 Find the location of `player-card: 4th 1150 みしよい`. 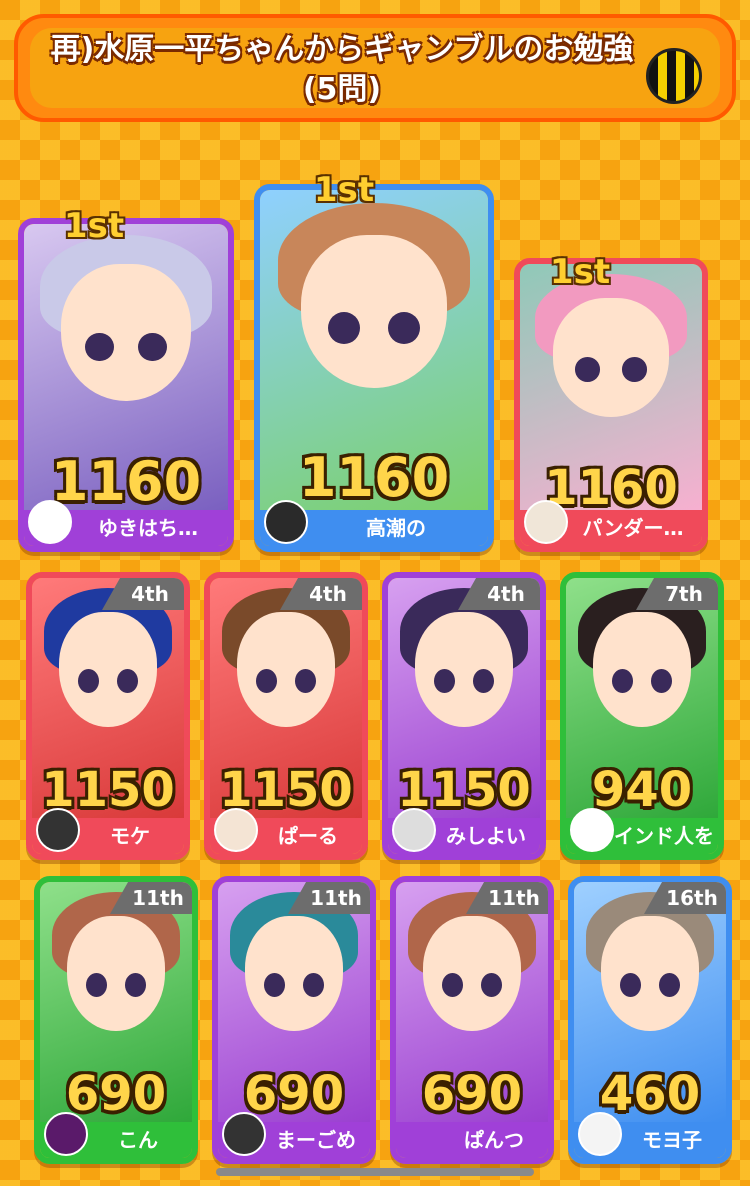

player-card: 4th 1150 みしよい is located at coordinates (464, 716).